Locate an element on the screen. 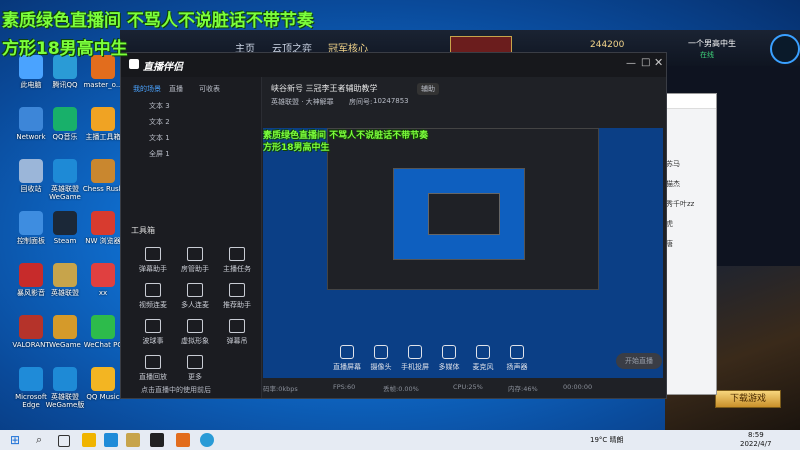 The height and width of the screenshot is (450, 800). task-view-icon is located at coordinates (64, 441).